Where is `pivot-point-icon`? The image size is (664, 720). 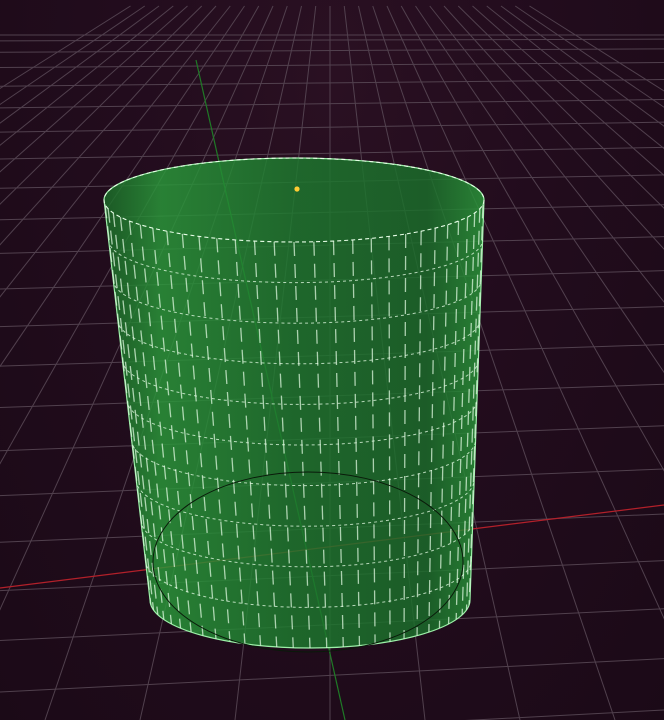 pivot-point-icon is located at coordinates (297, 189).